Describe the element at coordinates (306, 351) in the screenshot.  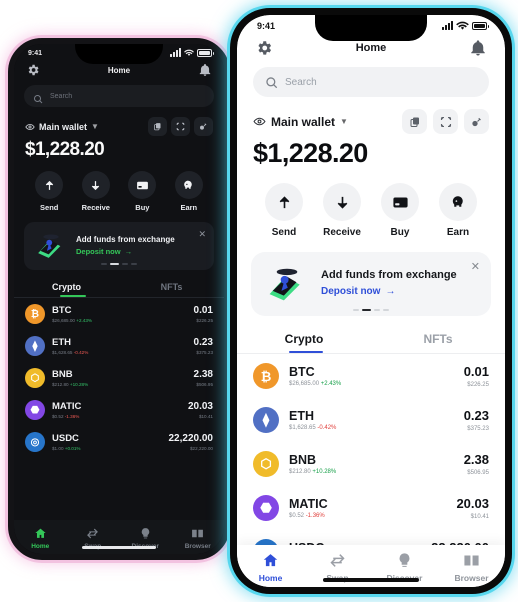
I see `tab-underline` at that location.